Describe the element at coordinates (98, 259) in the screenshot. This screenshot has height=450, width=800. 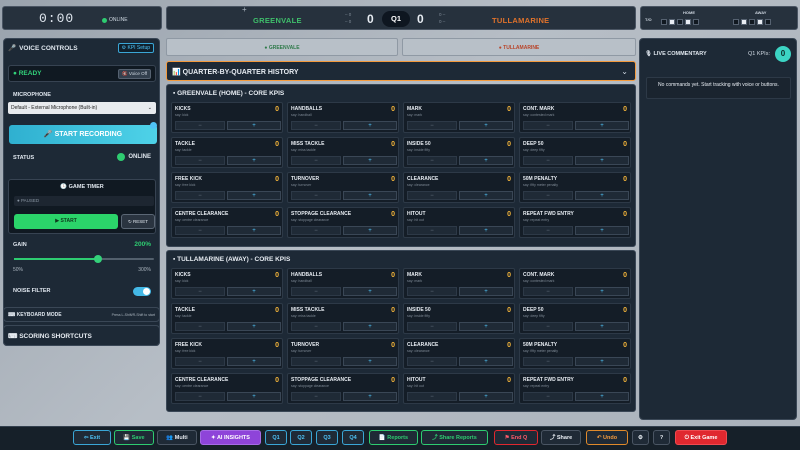
I see `gain-slider-handle` at that location.